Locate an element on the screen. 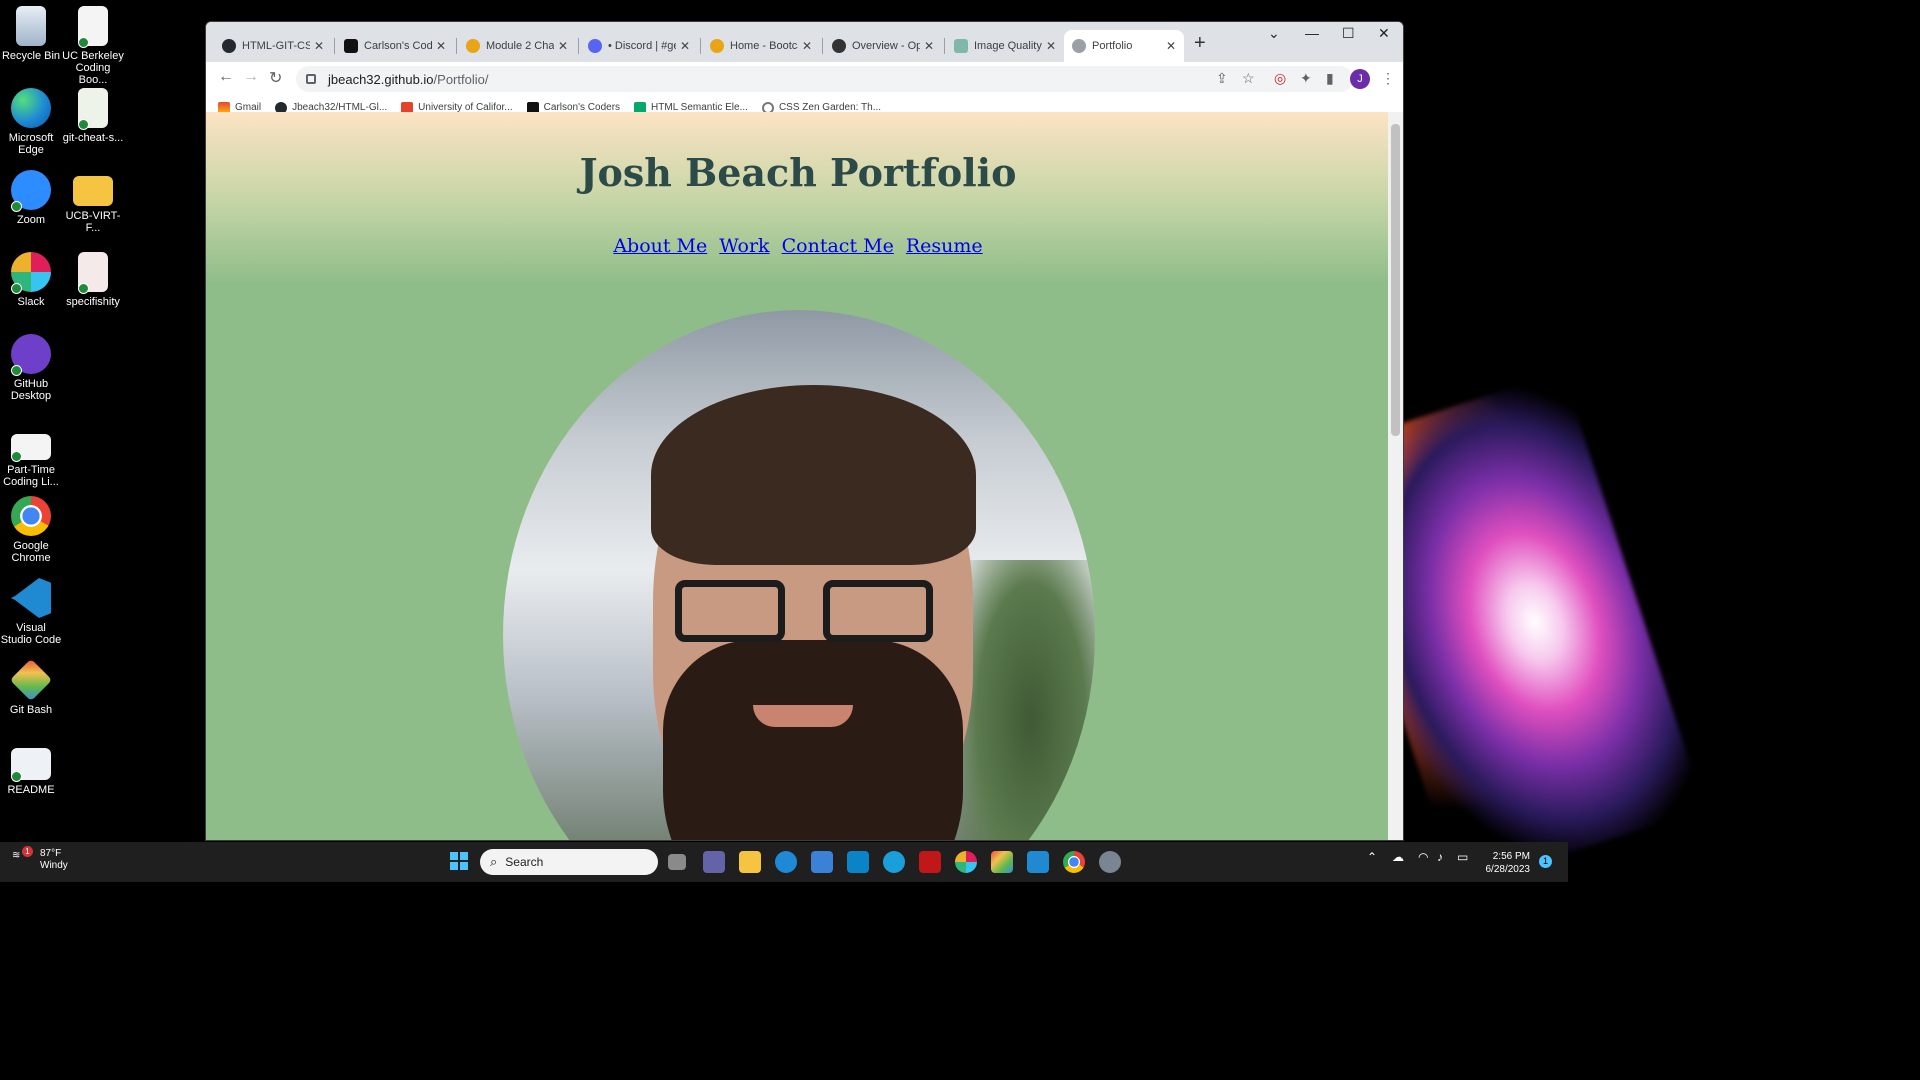 This screenshot has width=1920, height=1080. system-clock: 2:56 PM 6/28/2023 is located at coordinates (1505, 863).